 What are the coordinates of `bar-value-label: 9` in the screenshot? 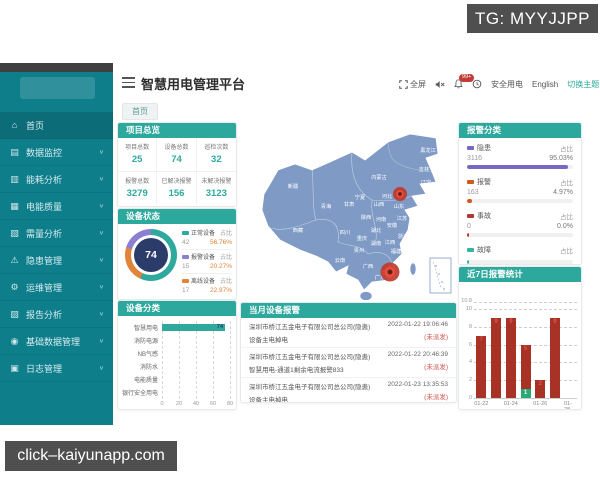 It's located at (496, 322).